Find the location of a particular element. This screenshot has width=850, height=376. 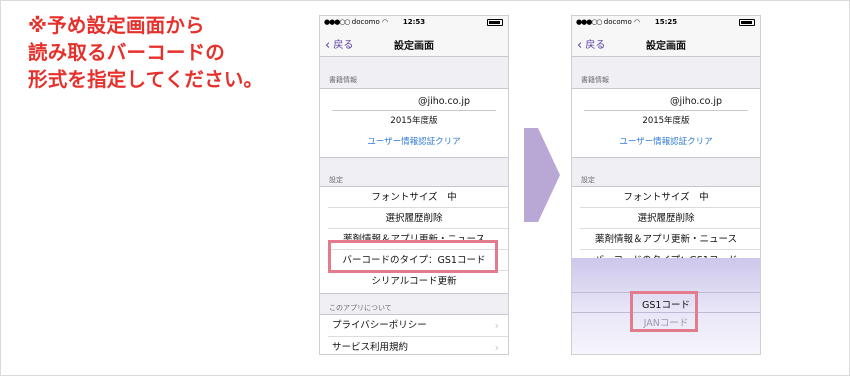

instruction-line-3: 形式を指定してください。 is located at coordinates (146, 79).